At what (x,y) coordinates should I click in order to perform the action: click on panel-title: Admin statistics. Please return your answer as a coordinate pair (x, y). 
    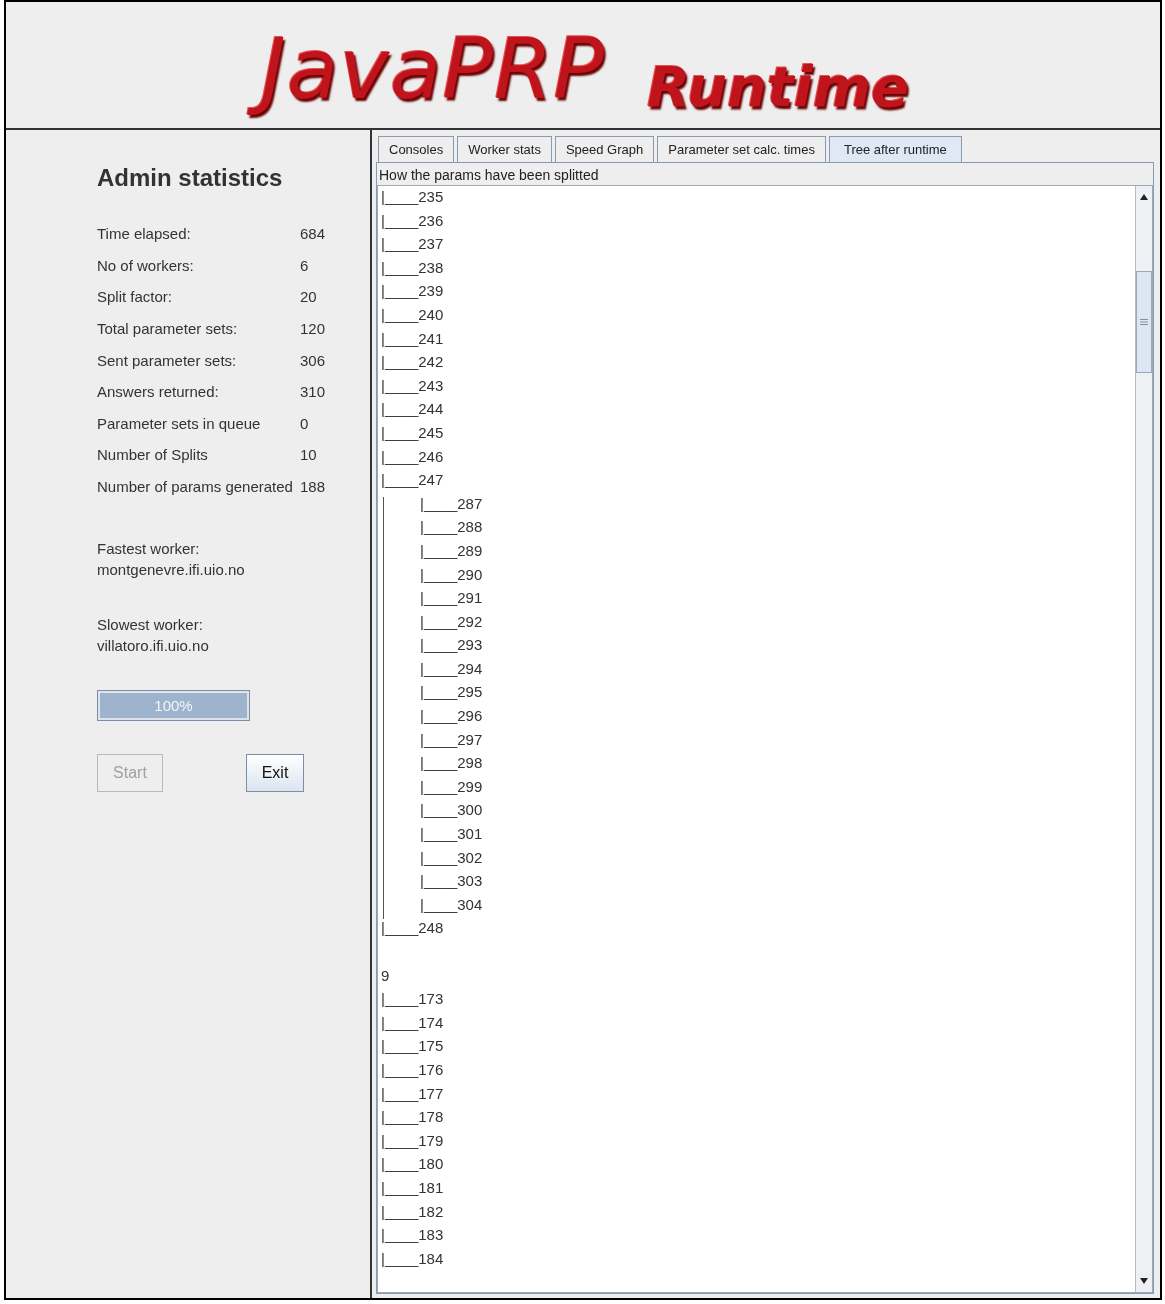
    Looking at the image, I should click on (190, 178).